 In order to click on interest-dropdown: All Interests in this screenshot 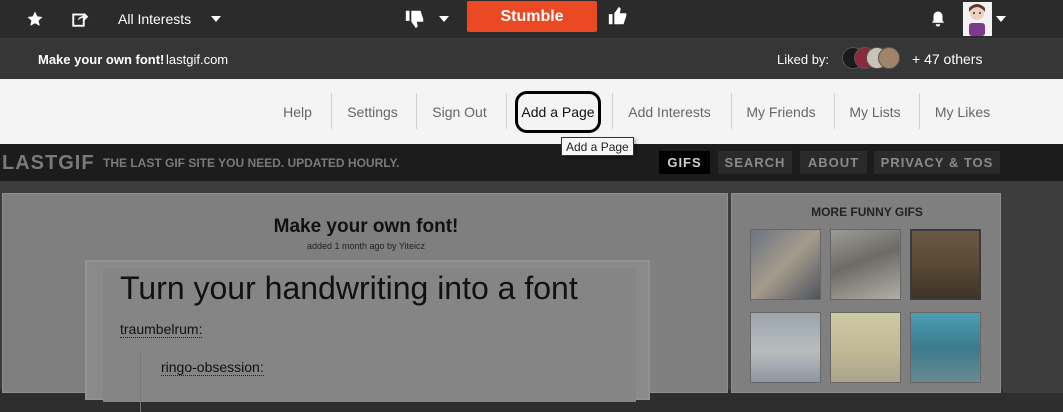, I will do `click(170, 19)`.